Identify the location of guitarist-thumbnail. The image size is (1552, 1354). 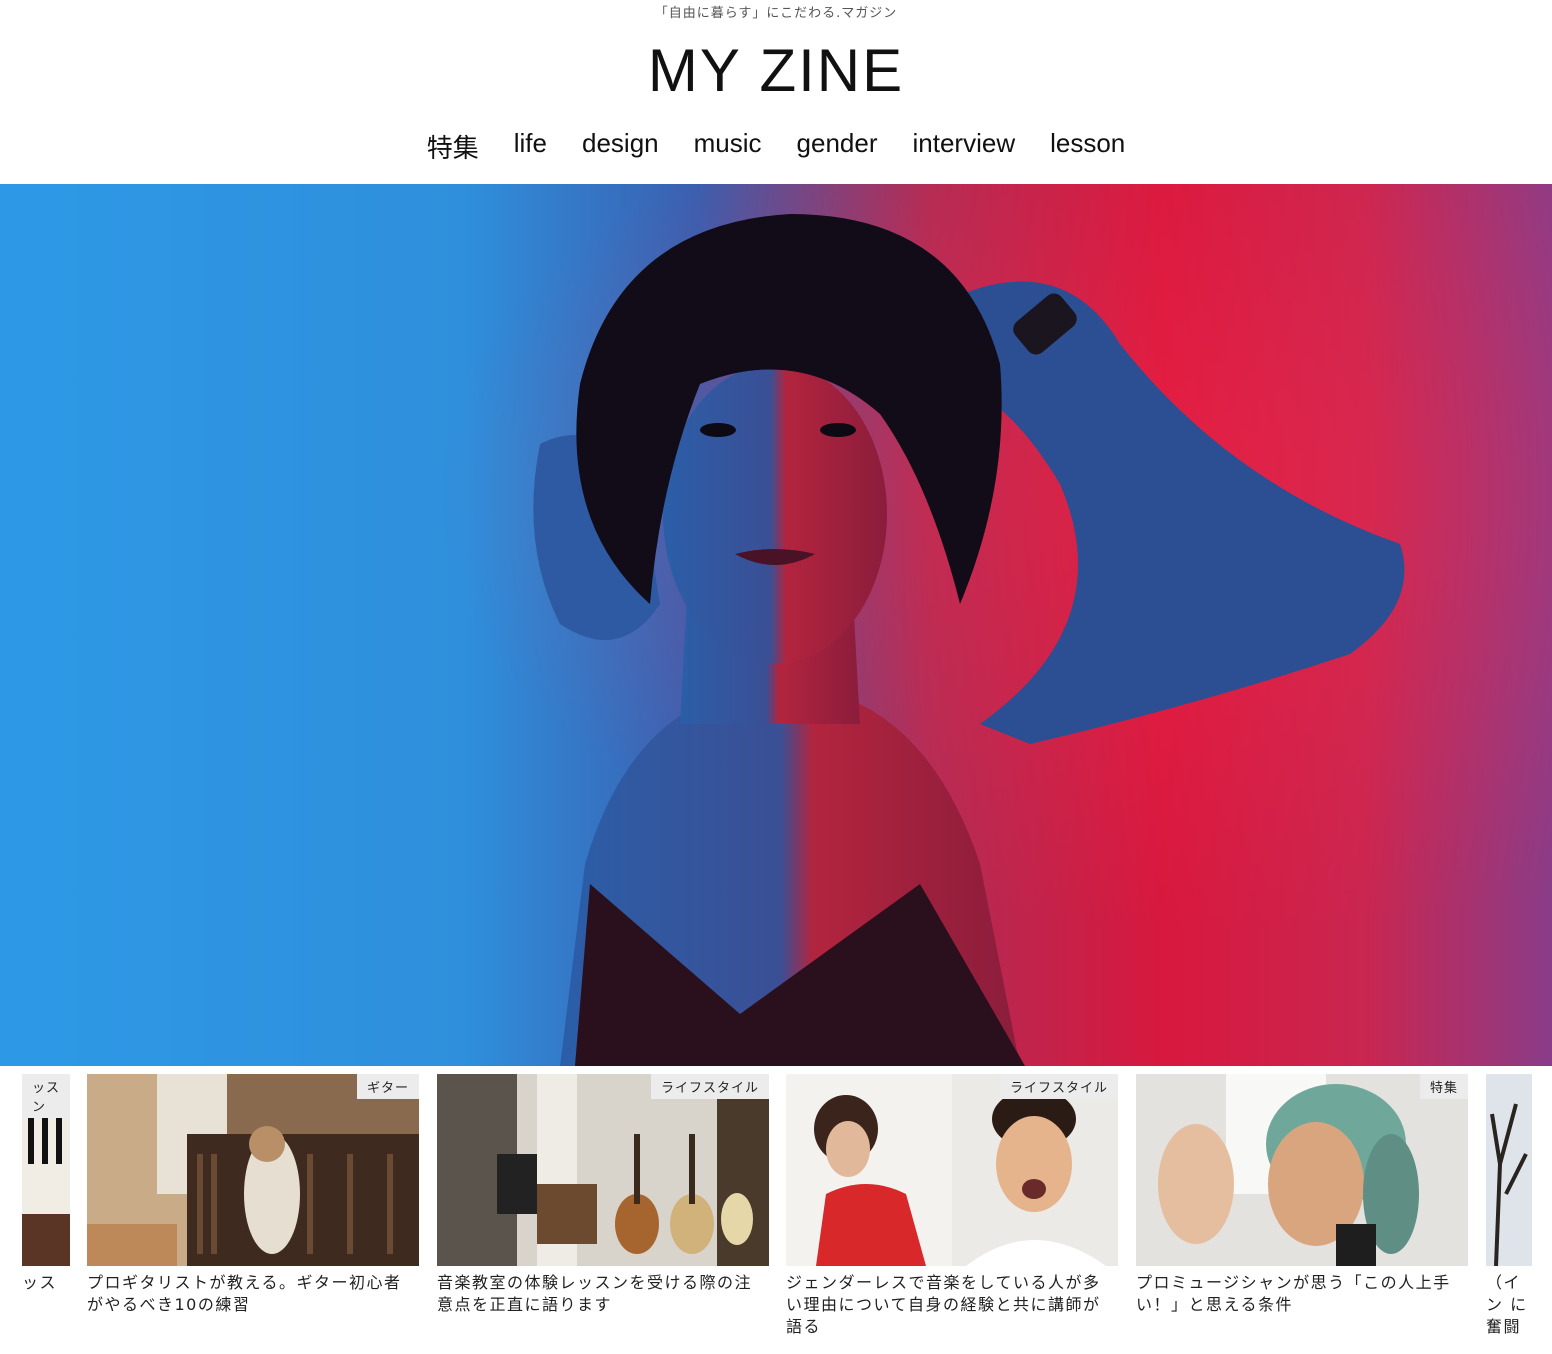
(253, 1170).